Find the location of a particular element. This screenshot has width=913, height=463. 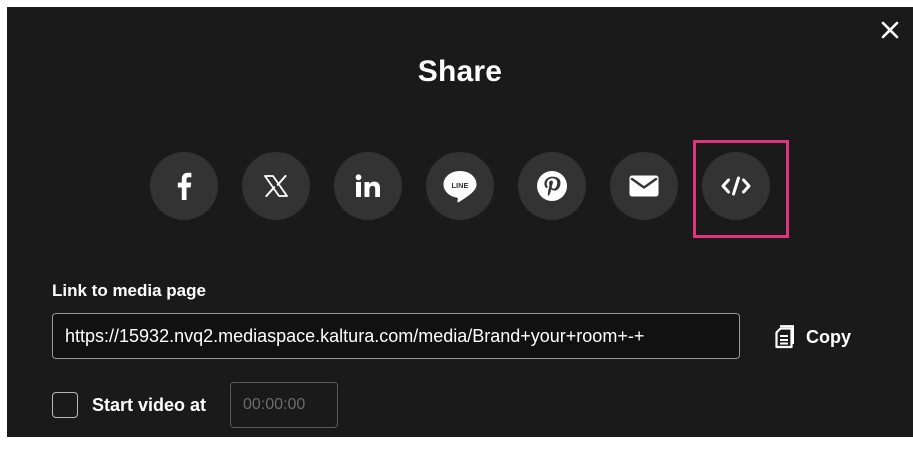

copy-icon is located at coordinates (784, 337).